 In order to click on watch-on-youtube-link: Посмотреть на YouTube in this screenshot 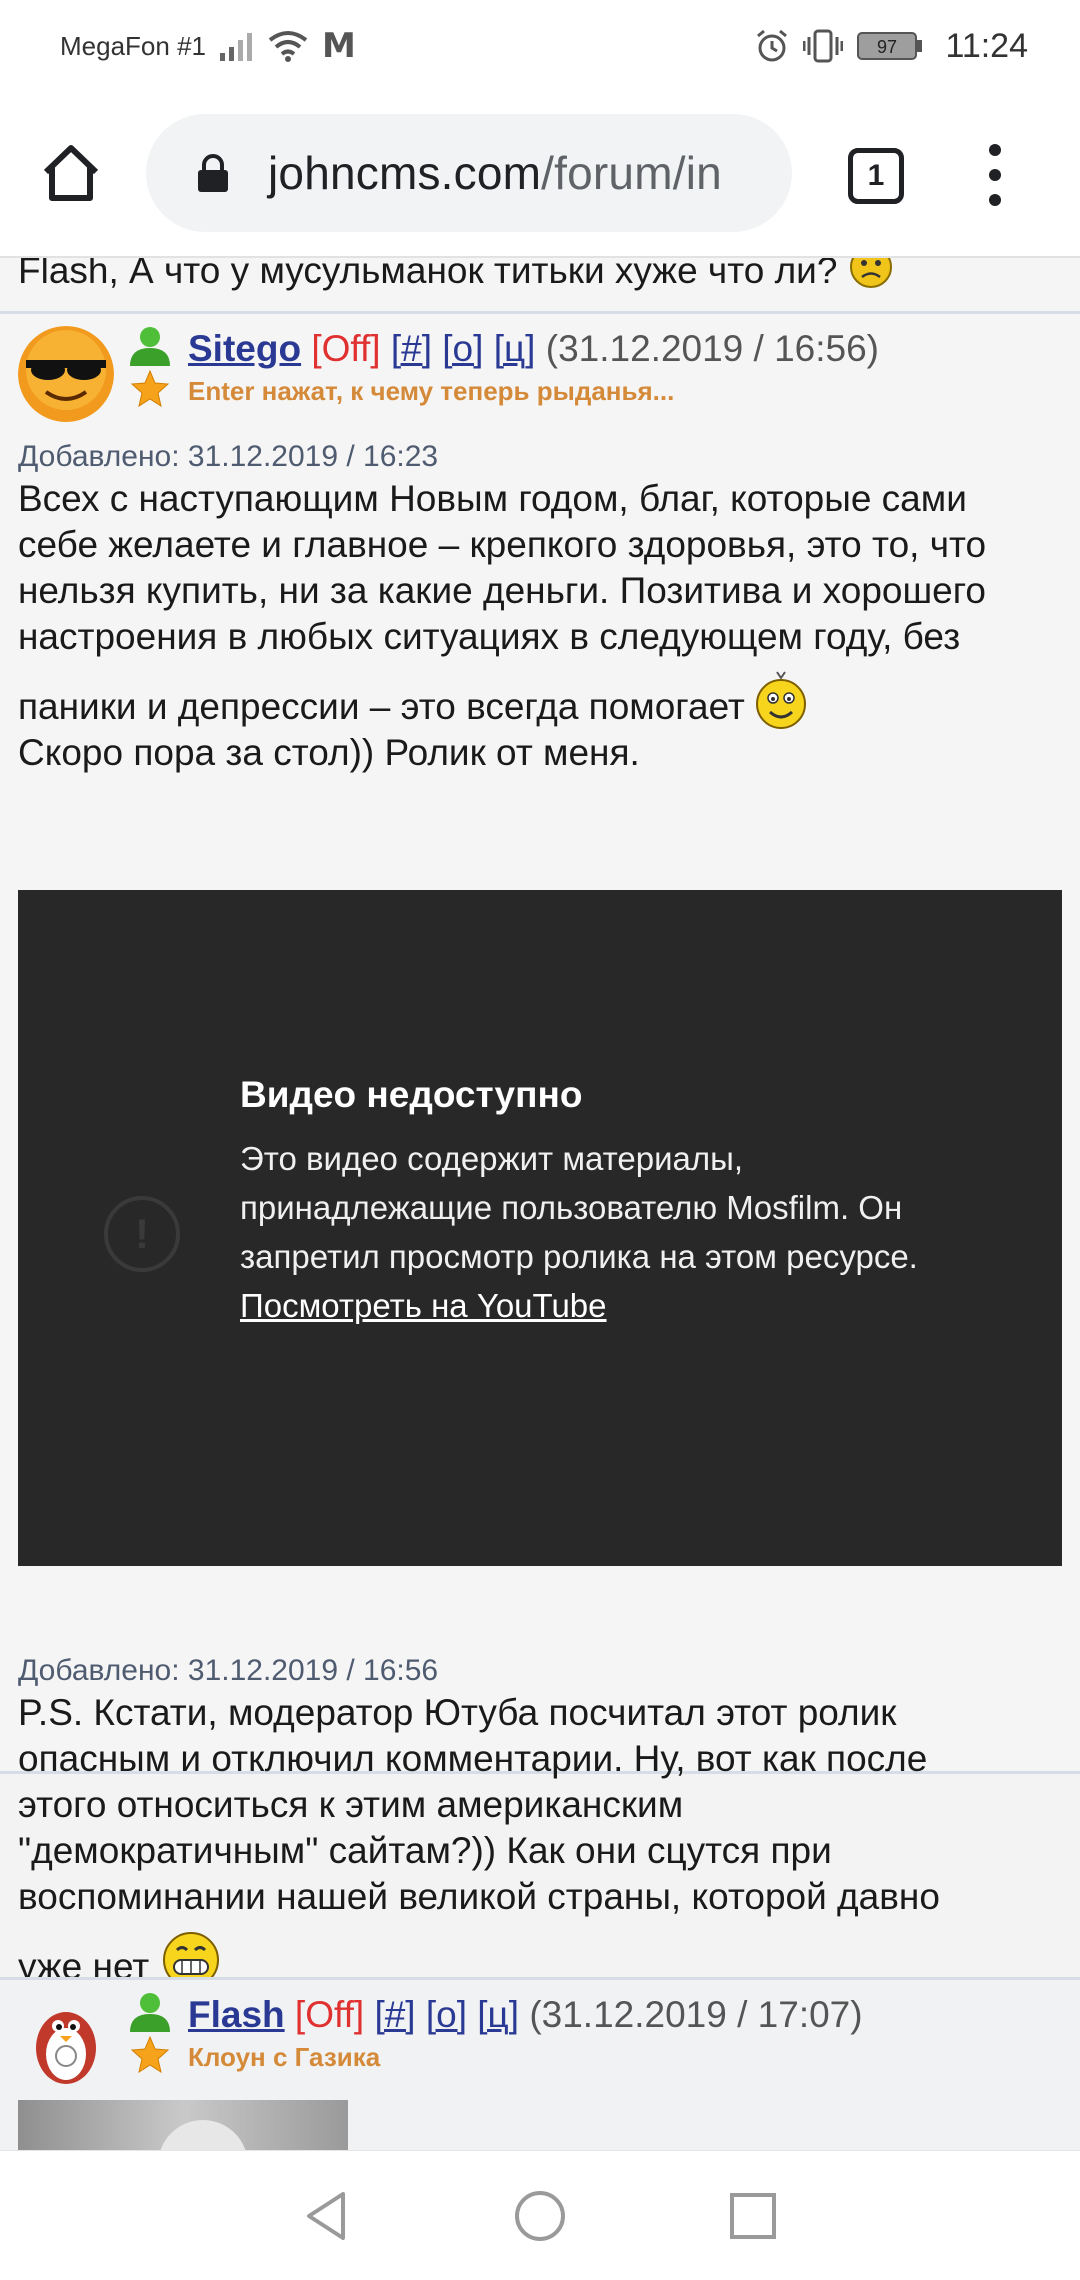, I will do `click(620, 1305)`.